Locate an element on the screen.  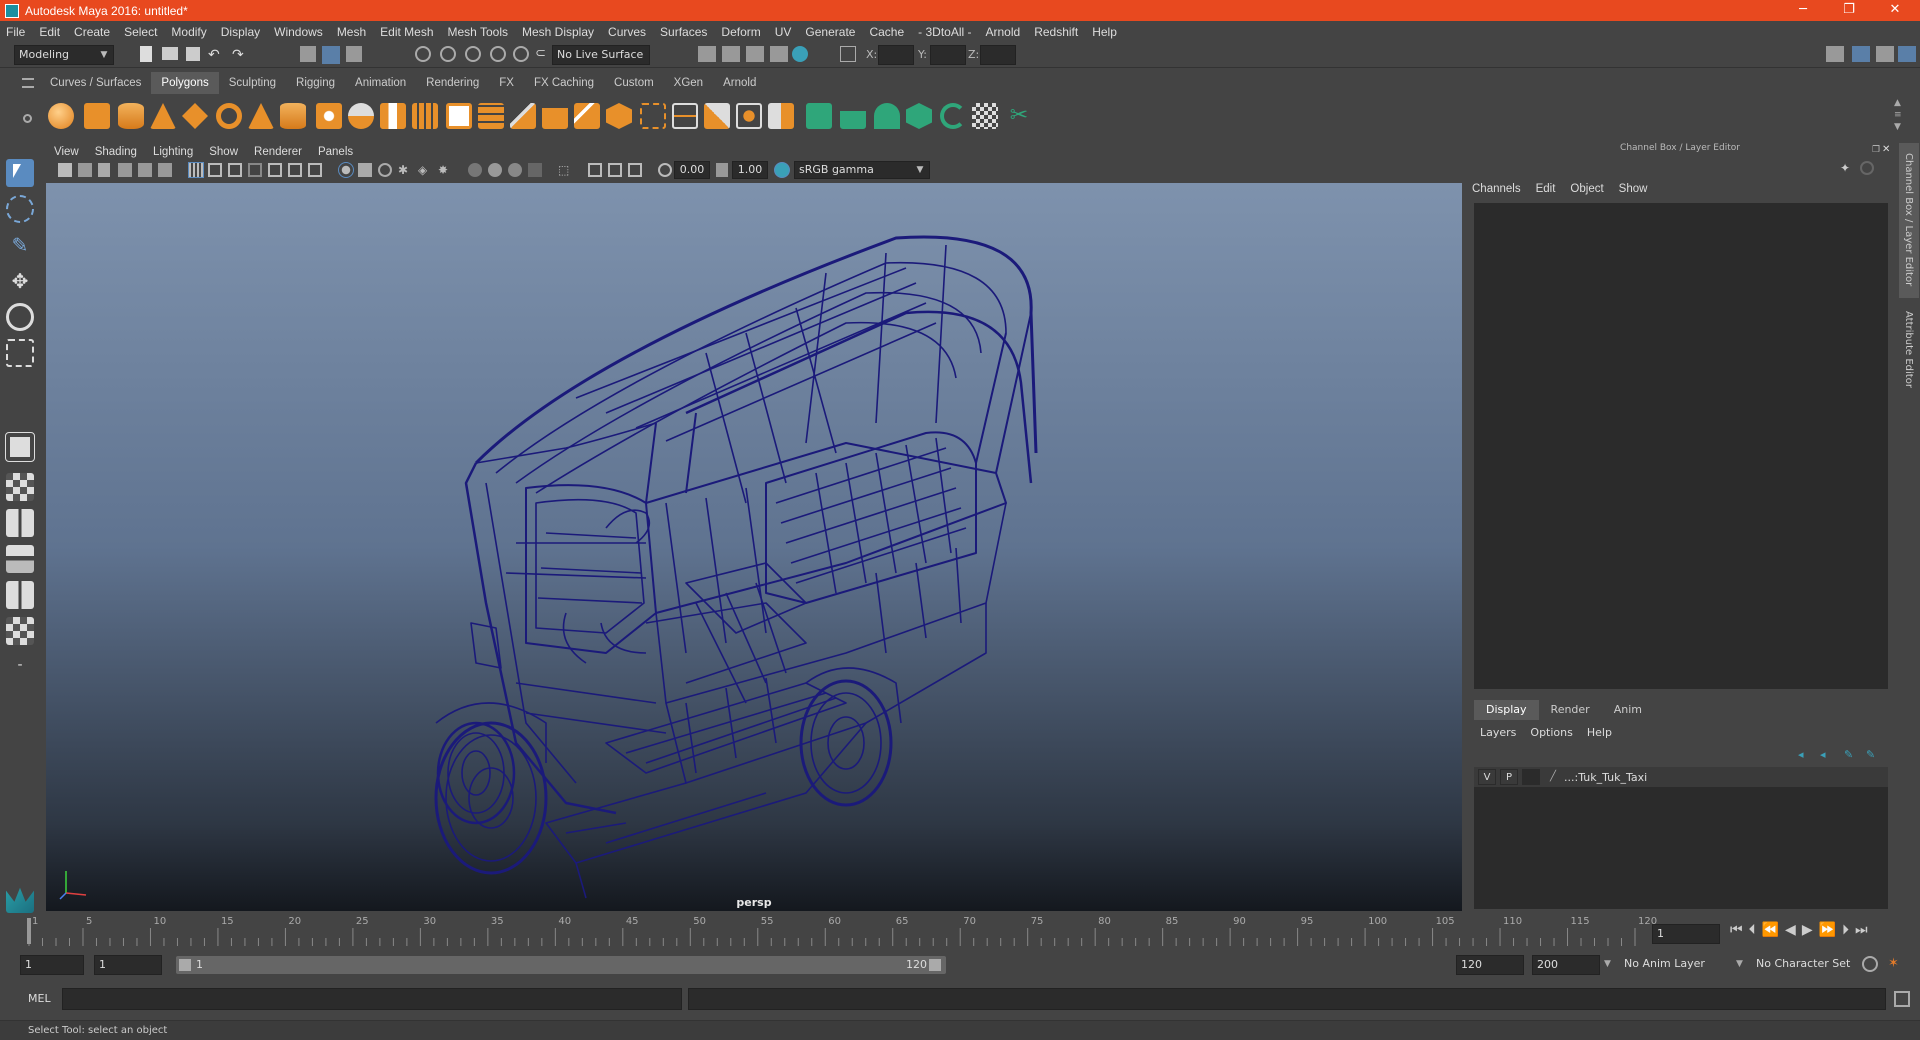
options-menu: Options is located at coordinates (1551, 732).